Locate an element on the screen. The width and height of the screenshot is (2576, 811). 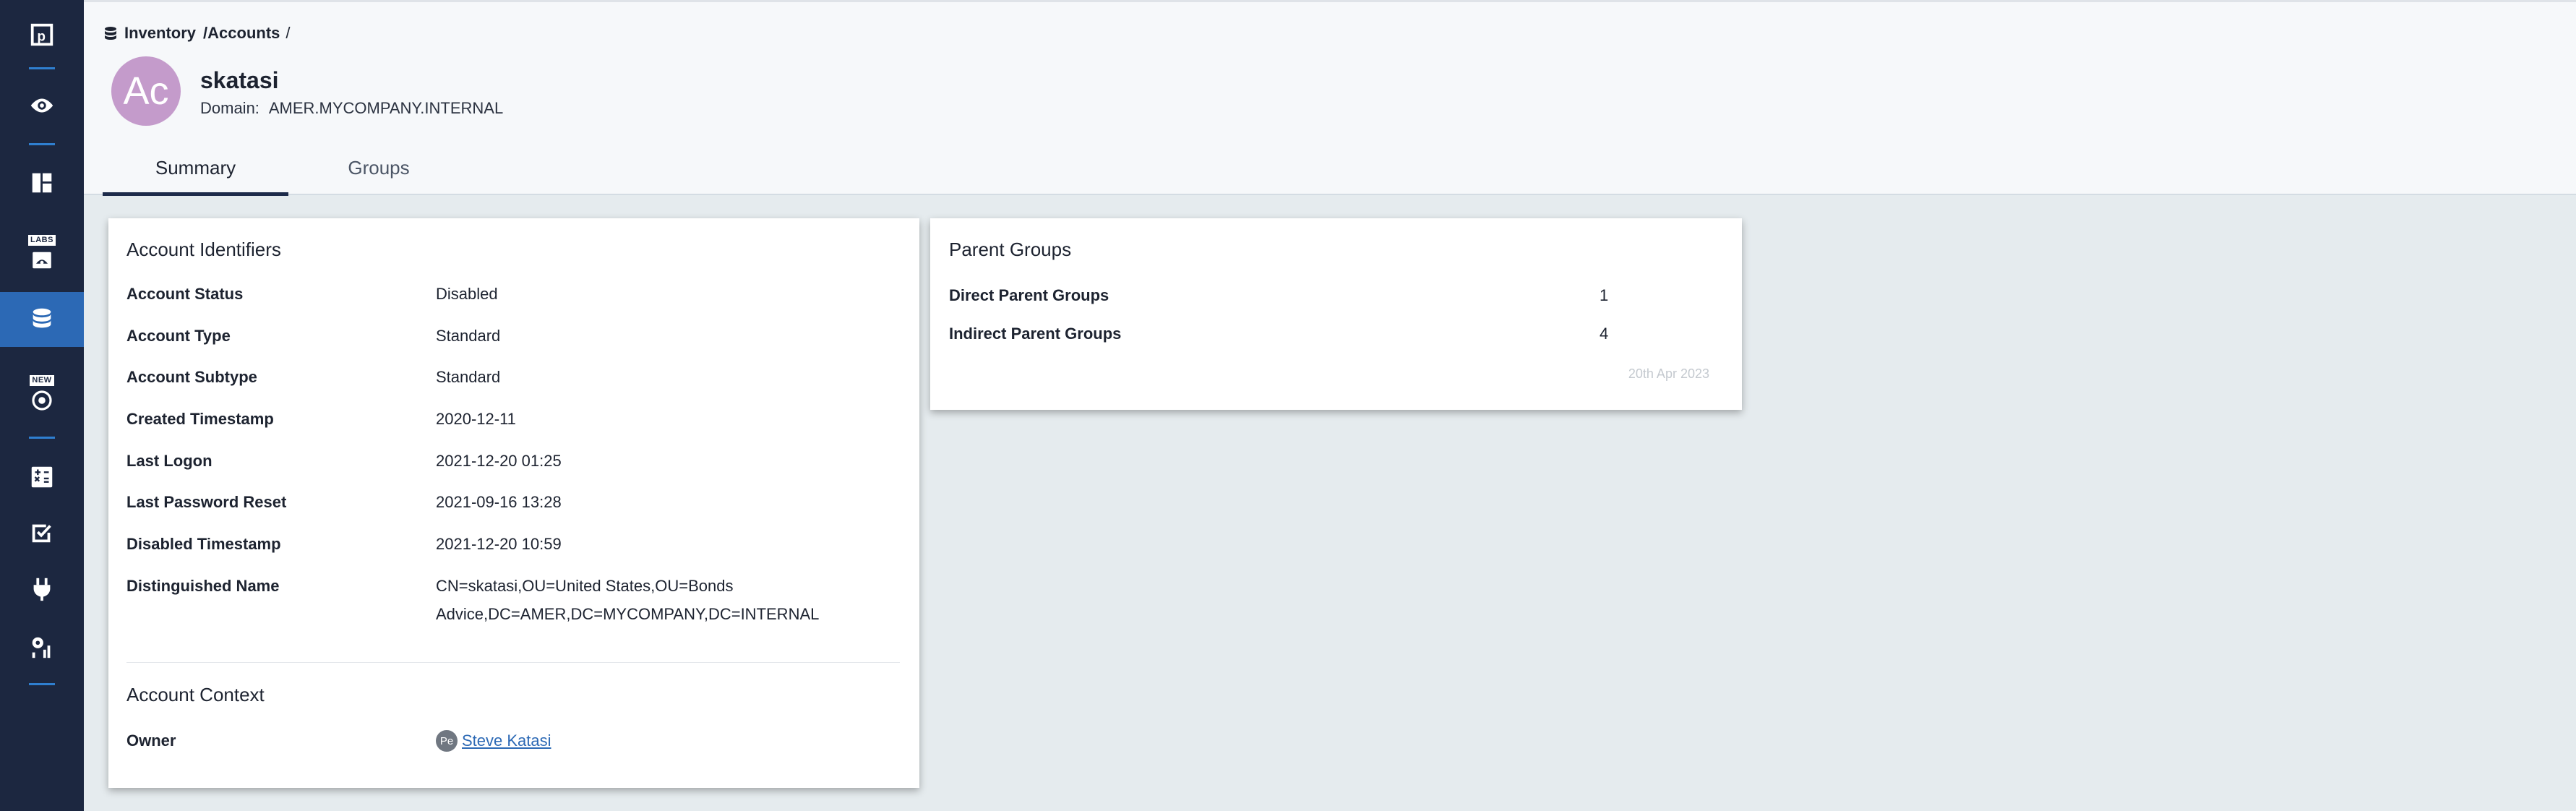
tab-bar: Summary Groups is located at coordinates (286, 171).